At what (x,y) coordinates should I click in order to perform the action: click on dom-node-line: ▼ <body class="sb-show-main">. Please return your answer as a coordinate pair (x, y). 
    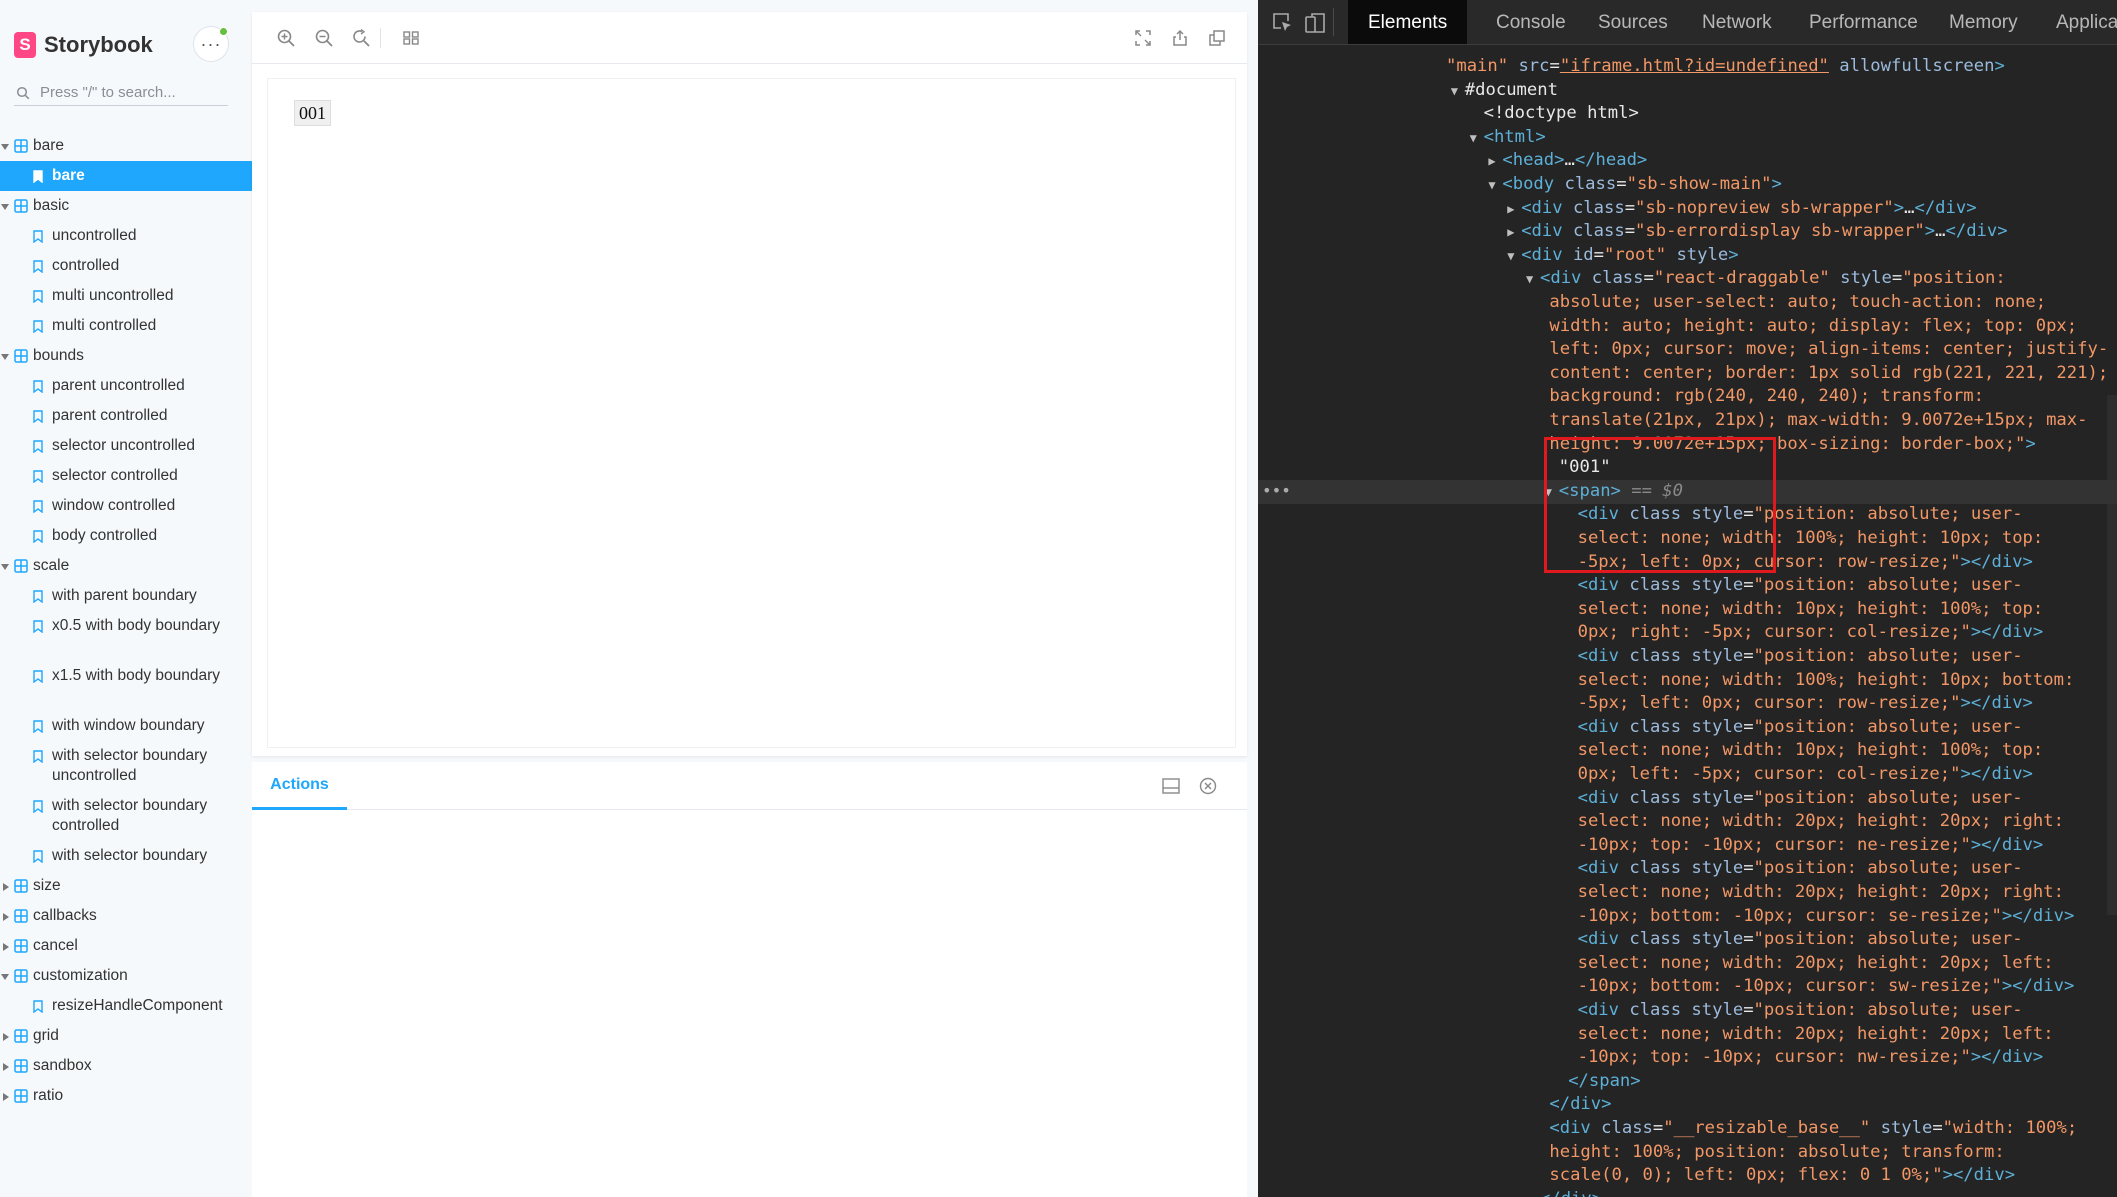
    Looking at the image, I should click on (1634, 185).